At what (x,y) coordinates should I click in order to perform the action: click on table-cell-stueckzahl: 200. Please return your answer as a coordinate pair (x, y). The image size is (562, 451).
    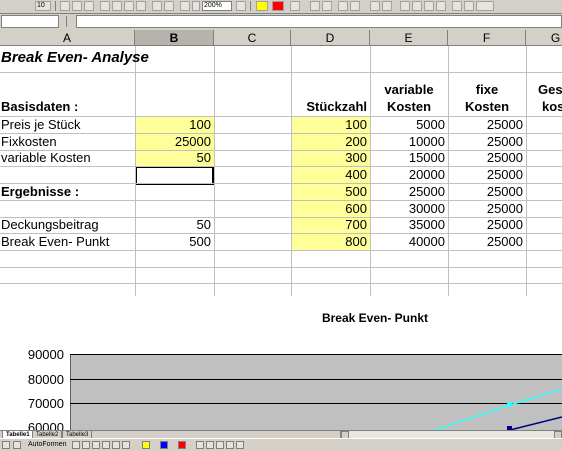
    Looking at the image, I should click on (330, 142).